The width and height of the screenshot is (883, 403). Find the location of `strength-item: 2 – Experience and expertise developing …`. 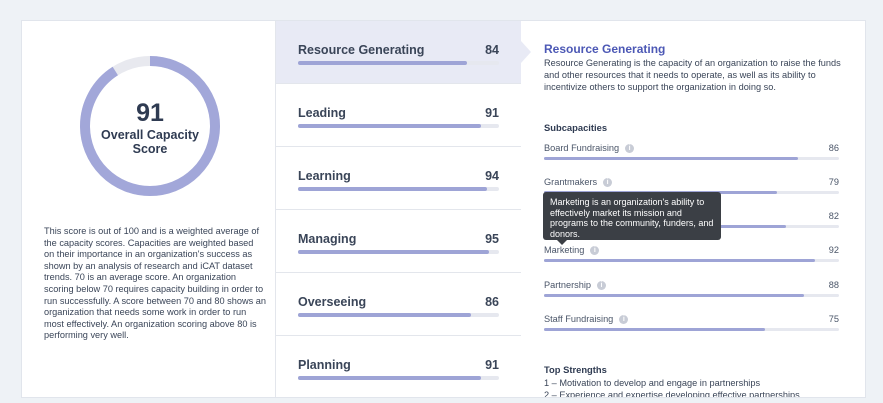

strength-item: 2 – Experience and expertise developing … is located at coordinates (672, 394).